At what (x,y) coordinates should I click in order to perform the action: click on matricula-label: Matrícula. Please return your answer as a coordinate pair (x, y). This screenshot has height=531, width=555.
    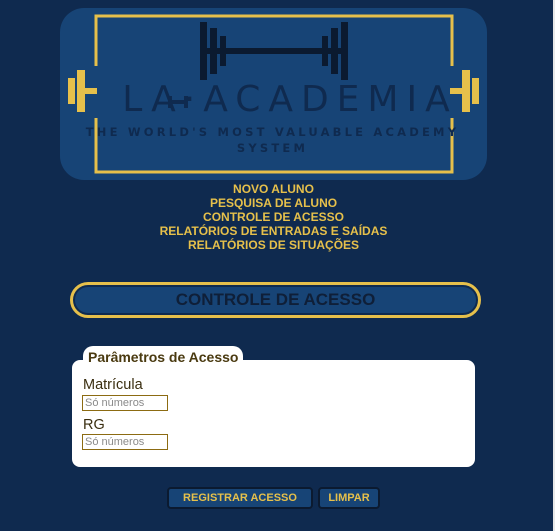
    Looking at the image, I should click on (113, 385).